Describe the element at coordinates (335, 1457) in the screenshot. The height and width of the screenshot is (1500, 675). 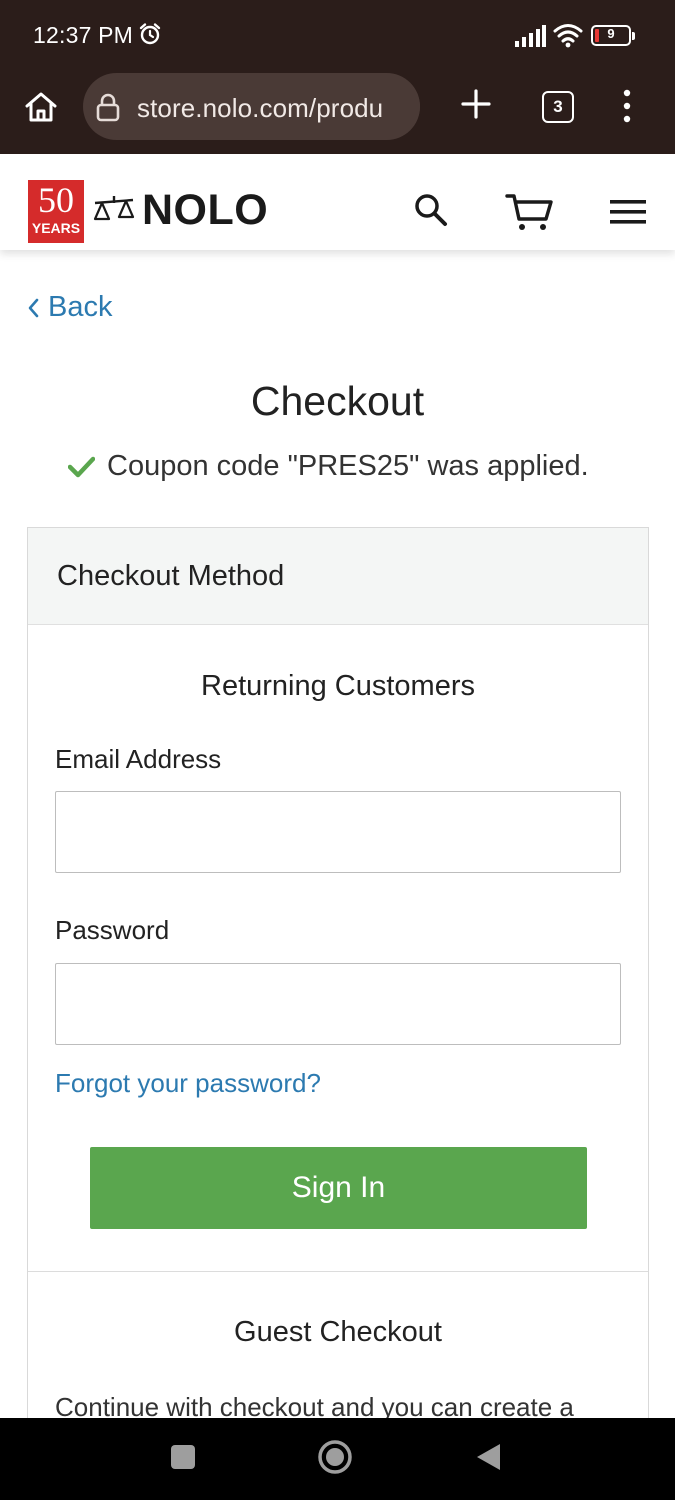
I see `home-circle-icon` at that location.